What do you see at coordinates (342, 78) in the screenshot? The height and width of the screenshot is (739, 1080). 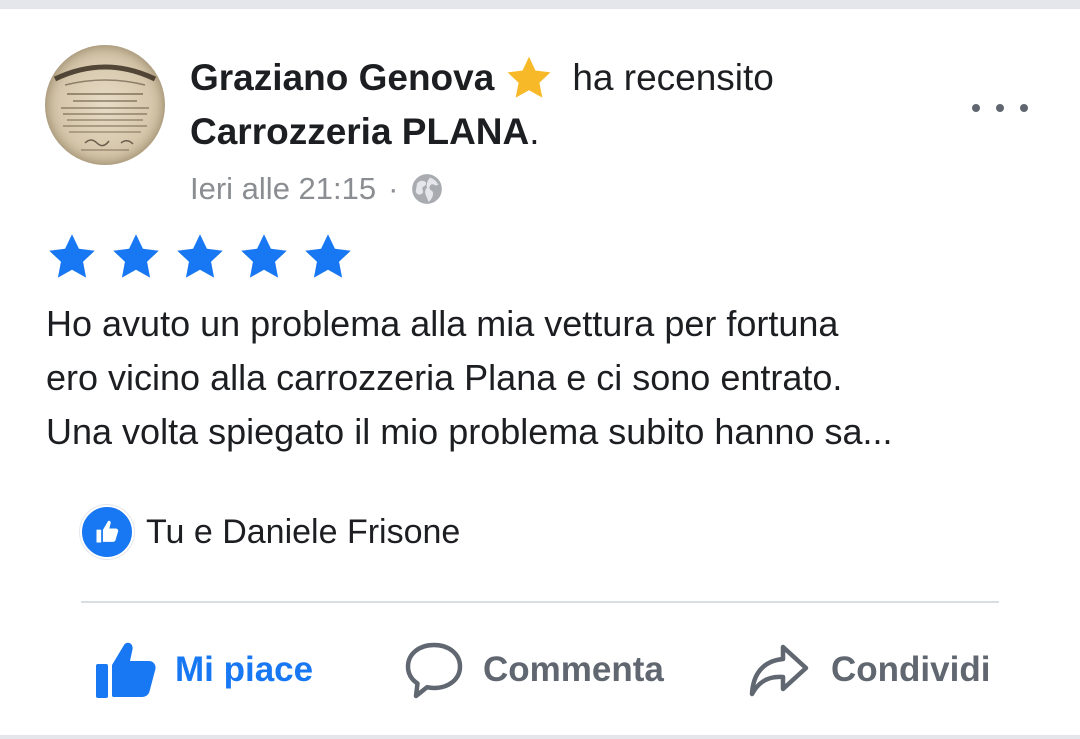 I see `author-name: Graziano Genova` at bounding box center [342, 78].